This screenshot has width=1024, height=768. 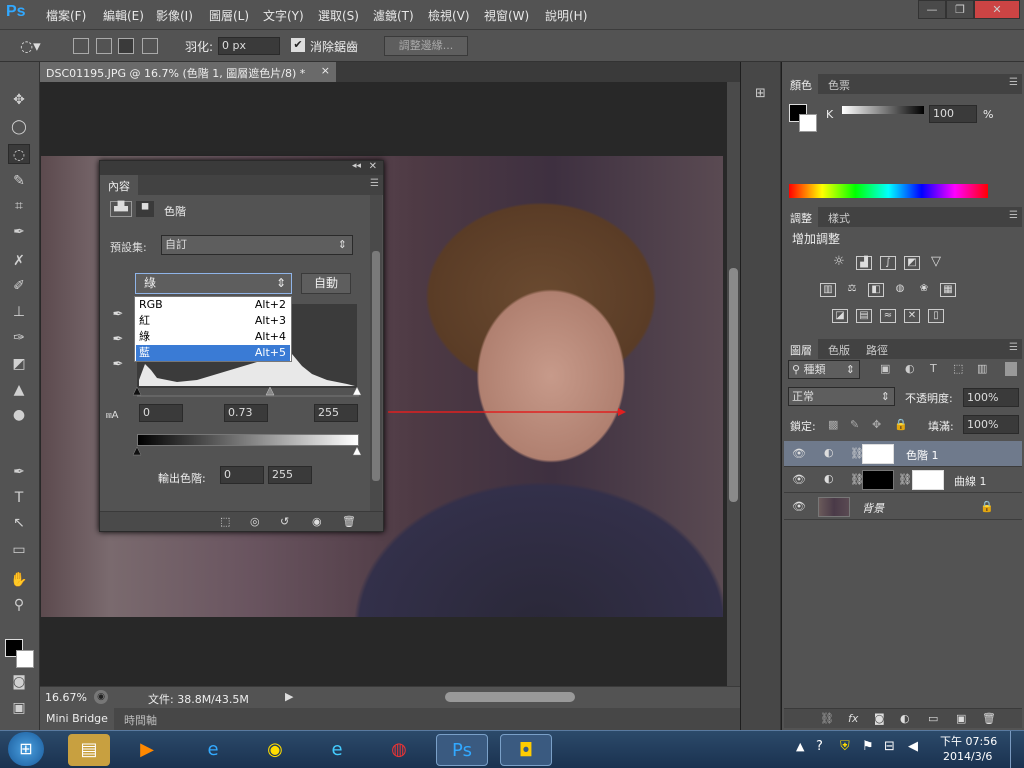 I want to click on visibility-icon: ◉, so click(x=317, y=521).